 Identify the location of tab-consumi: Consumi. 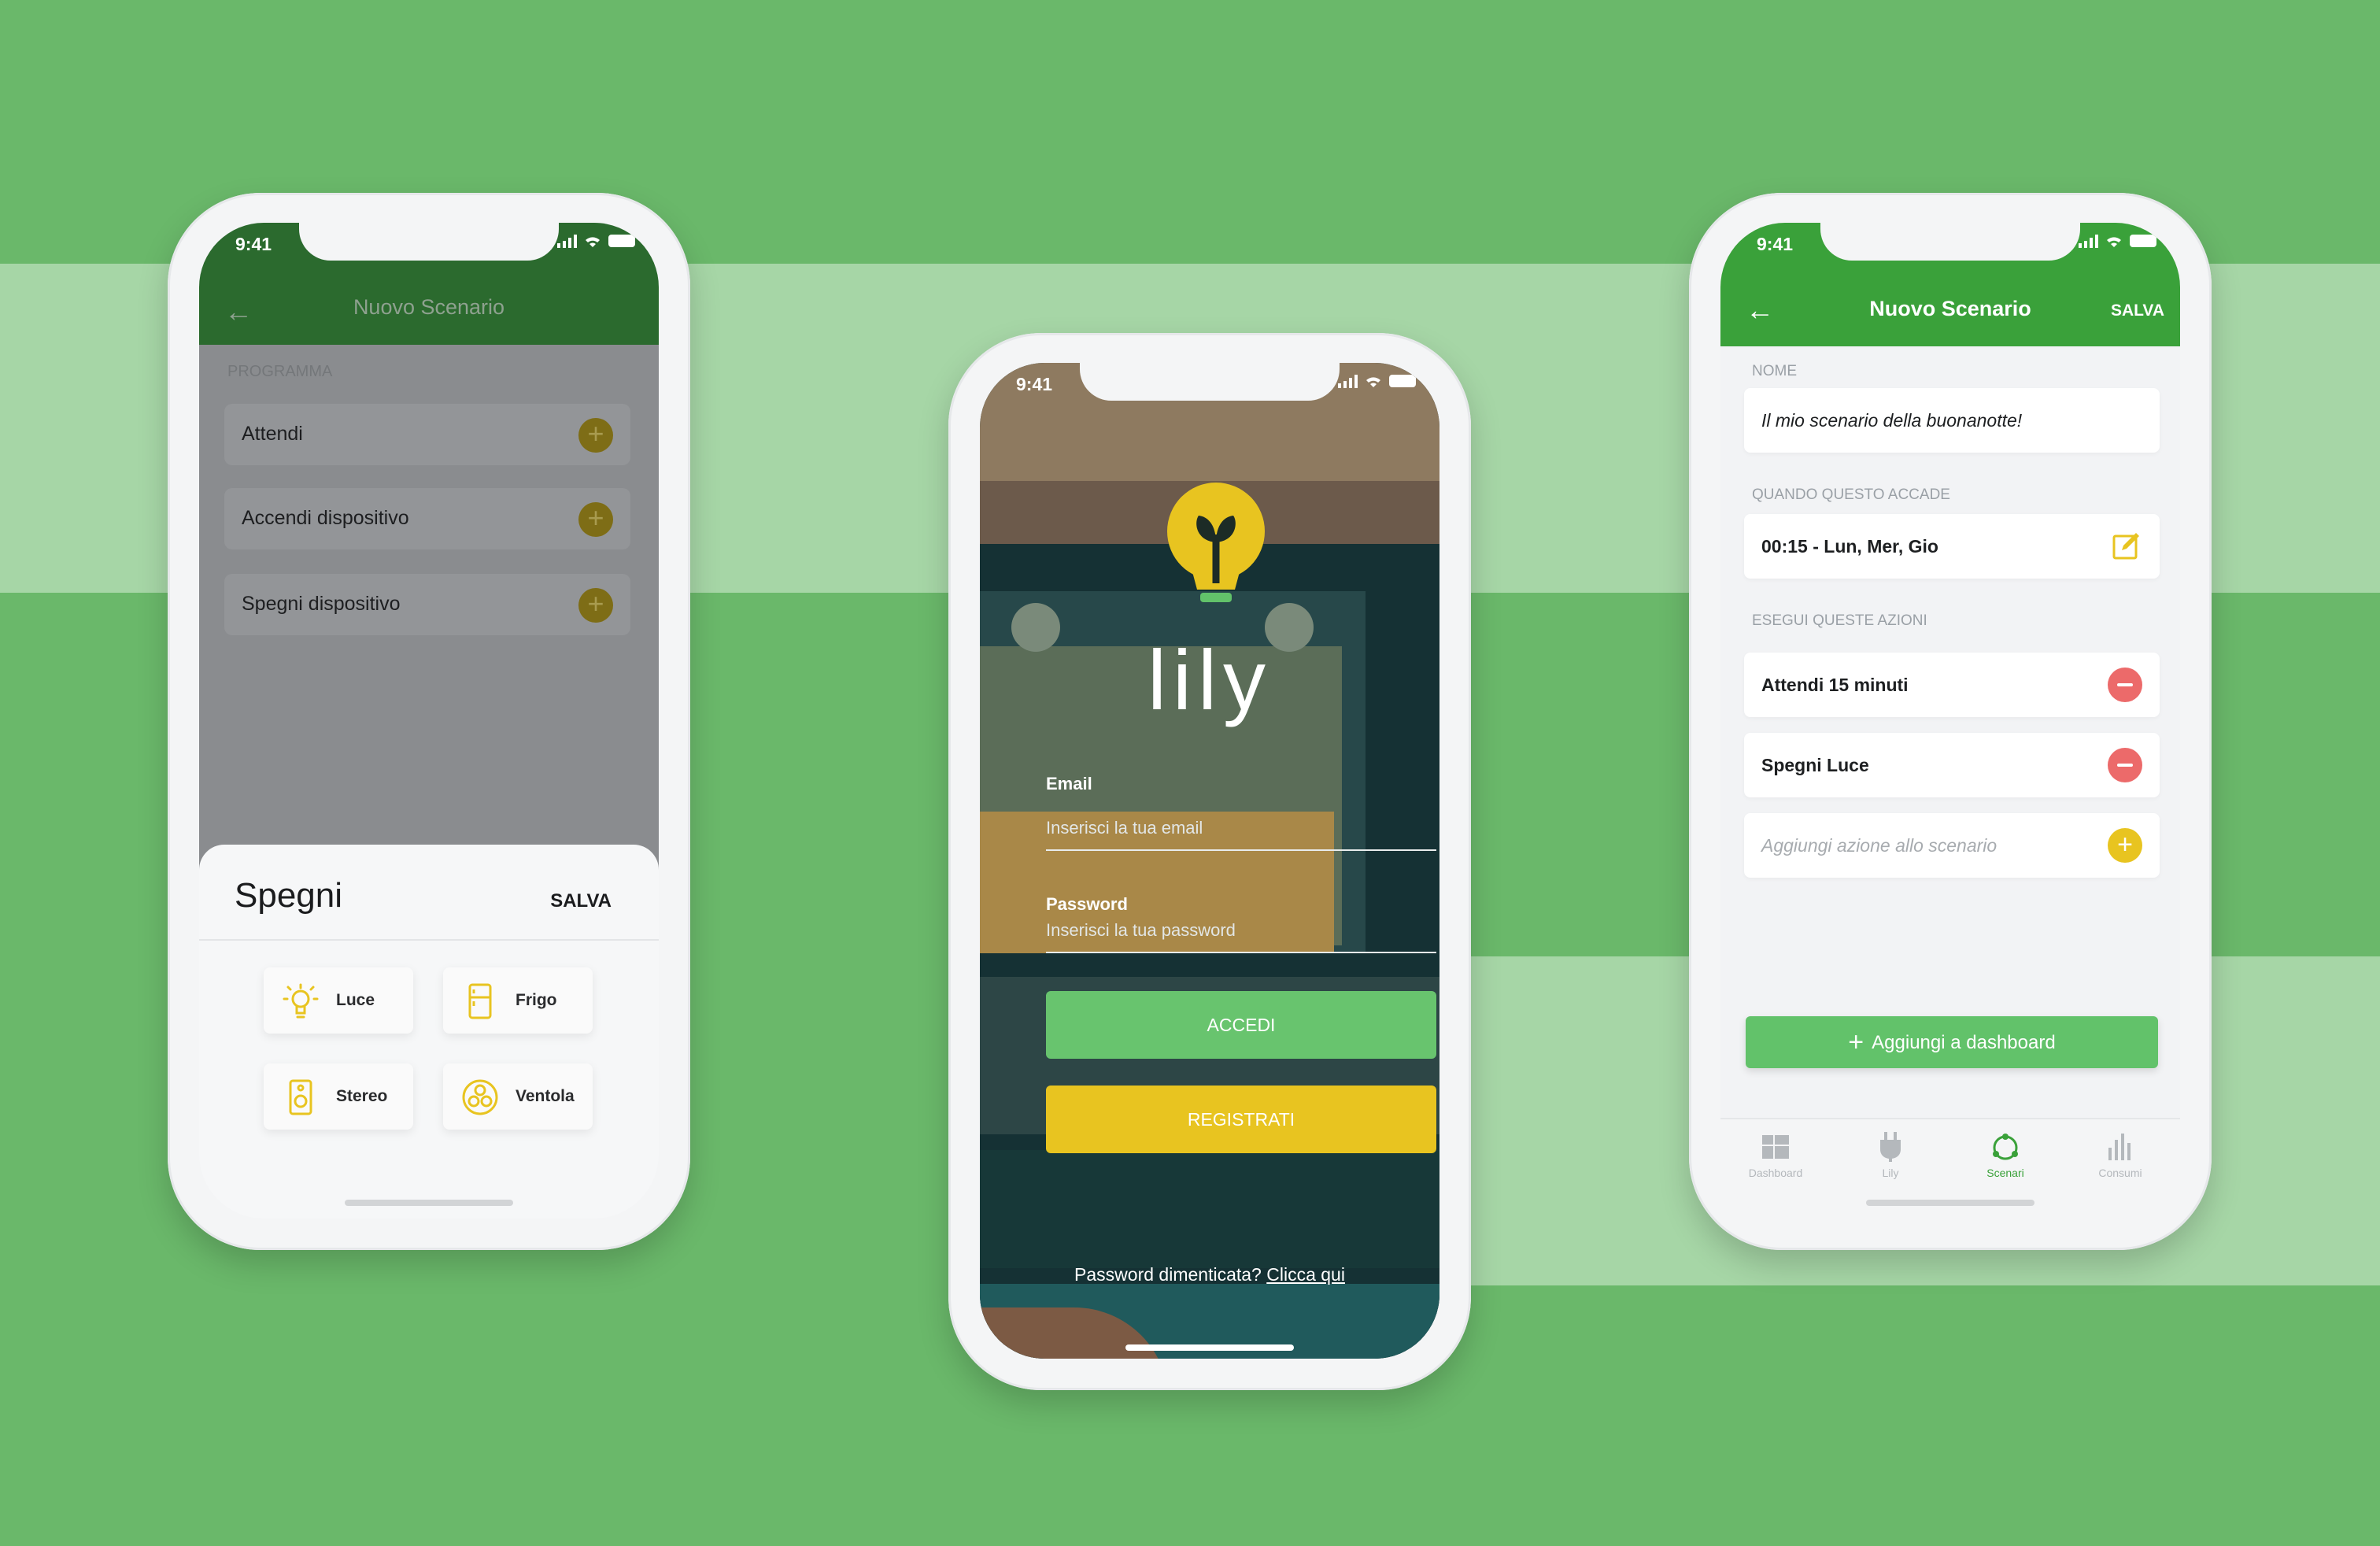
(2120, 1154).